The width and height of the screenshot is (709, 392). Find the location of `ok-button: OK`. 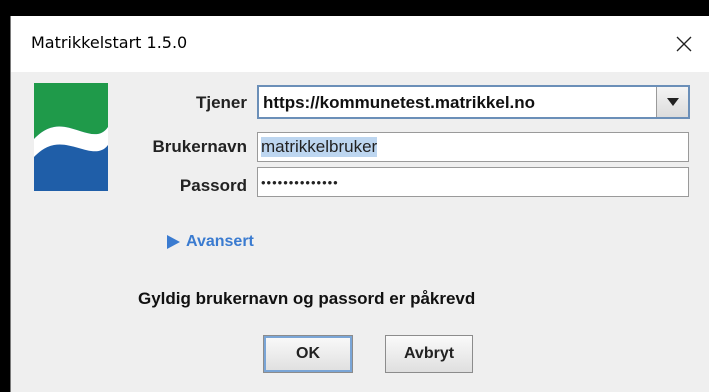

ok-button: OK is located at coordinates (308, 354).